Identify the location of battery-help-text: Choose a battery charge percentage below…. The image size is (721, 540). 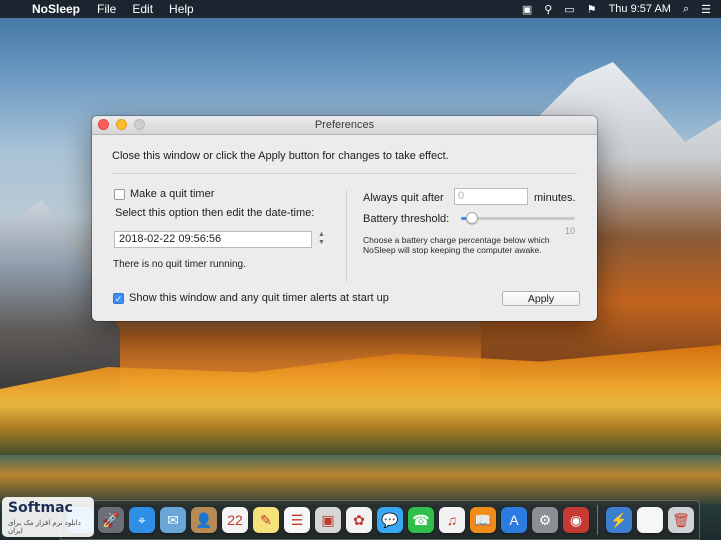
(456, 245).